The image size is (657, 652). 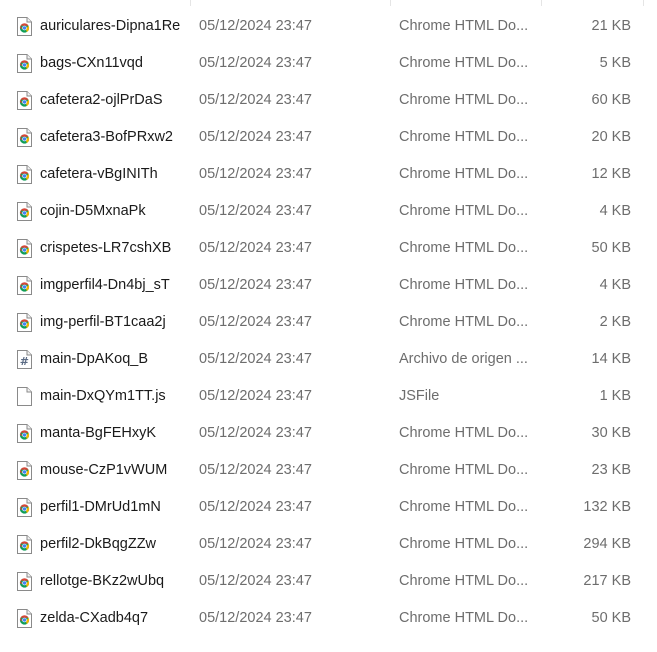 What do you see at coordinates (104, 470) in the screenshot?
I see `file-name: mouse-CzP1vWUM` at bounding box center [104, 470].